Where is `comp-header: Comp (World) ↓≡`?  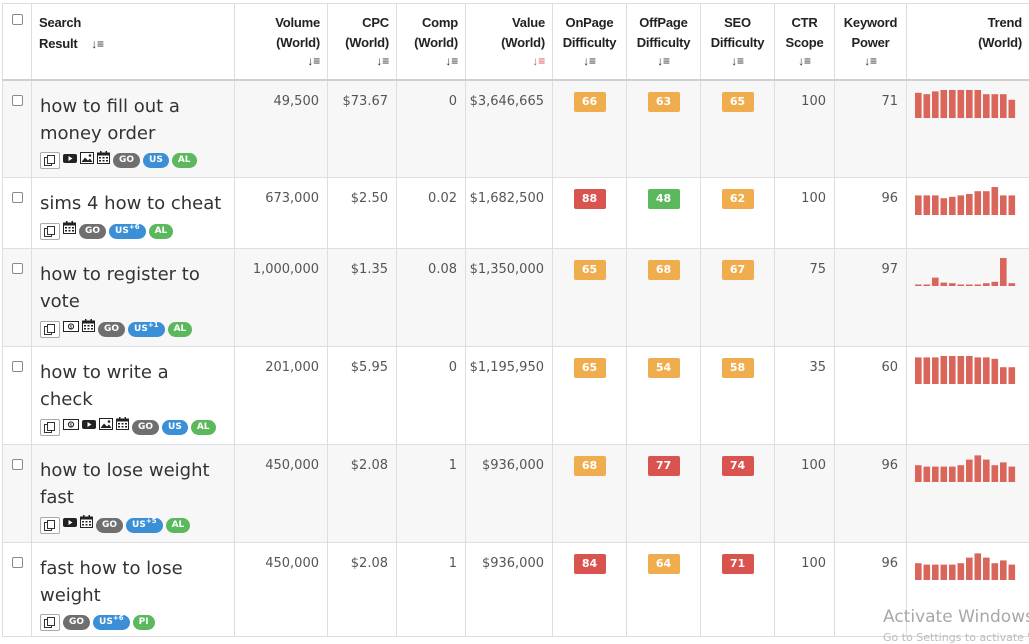
comp-header: Comp (World) ↓≡ is located at coordinates (431, 42).